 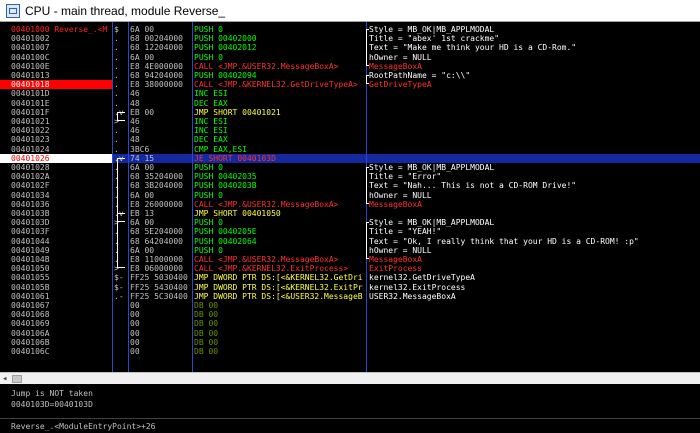 I want to click on hex-dump-cell: EB 00, so click(x=142, y=112).